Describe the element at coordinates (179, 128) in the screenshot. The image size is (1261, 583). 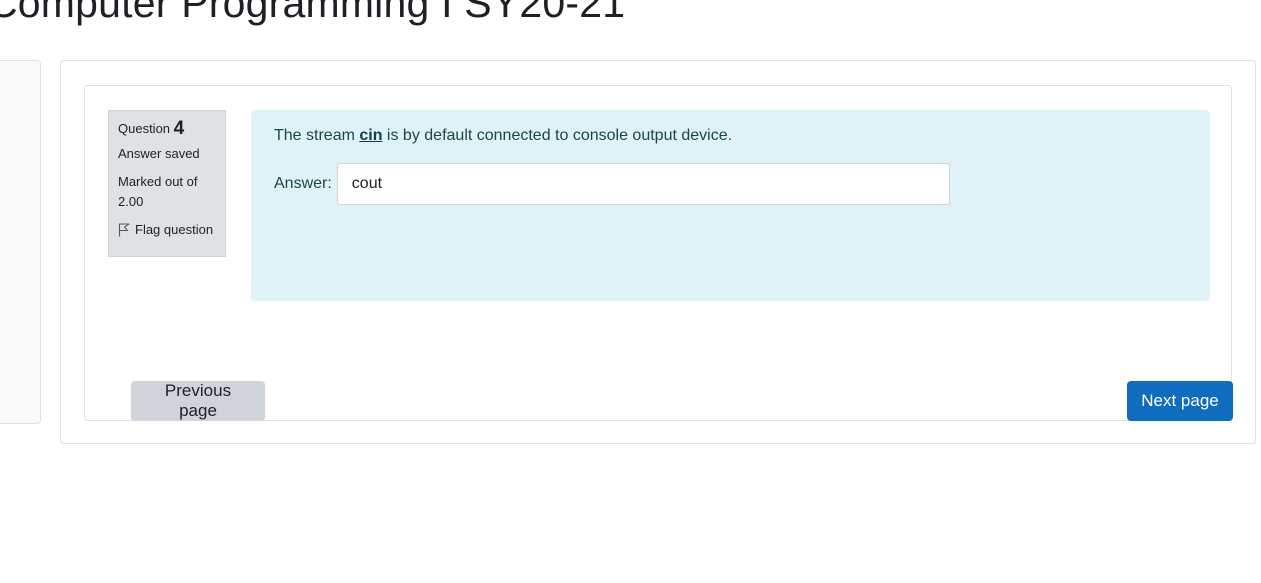
I see `question-number-value: 4` at that location.